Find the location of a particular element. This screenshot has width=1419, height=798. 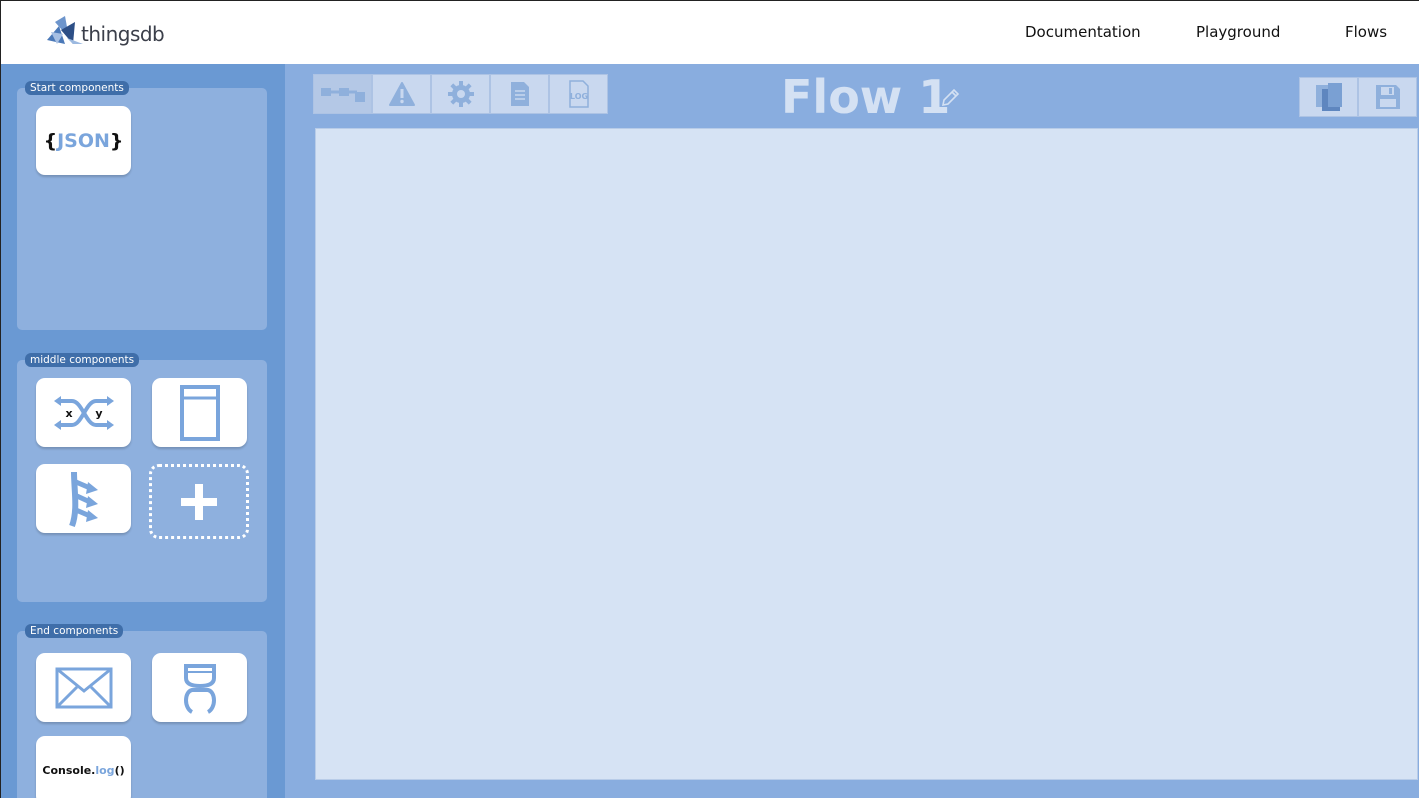

log-file-icon: LOG is located at coordinates (578, 94).